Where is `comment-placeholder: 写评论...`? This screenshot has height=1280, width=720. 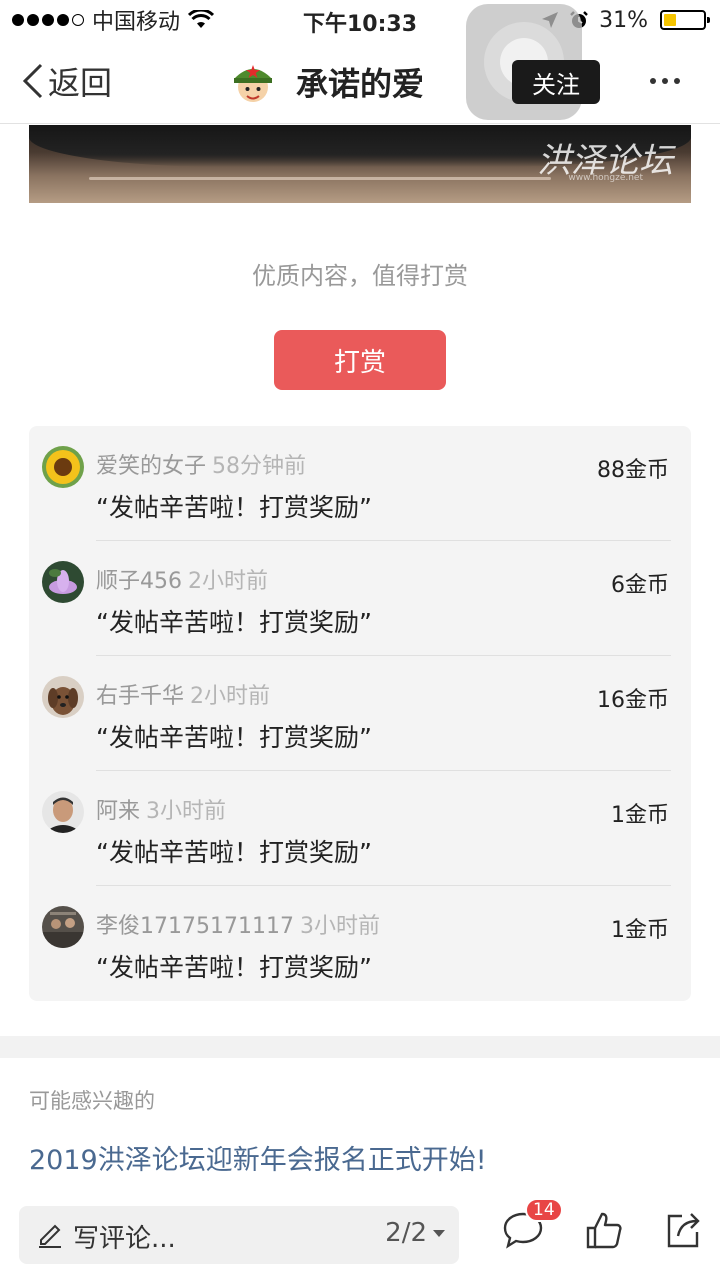
comment-placeholder: 写评论... is located at coordinates (124, 1239).